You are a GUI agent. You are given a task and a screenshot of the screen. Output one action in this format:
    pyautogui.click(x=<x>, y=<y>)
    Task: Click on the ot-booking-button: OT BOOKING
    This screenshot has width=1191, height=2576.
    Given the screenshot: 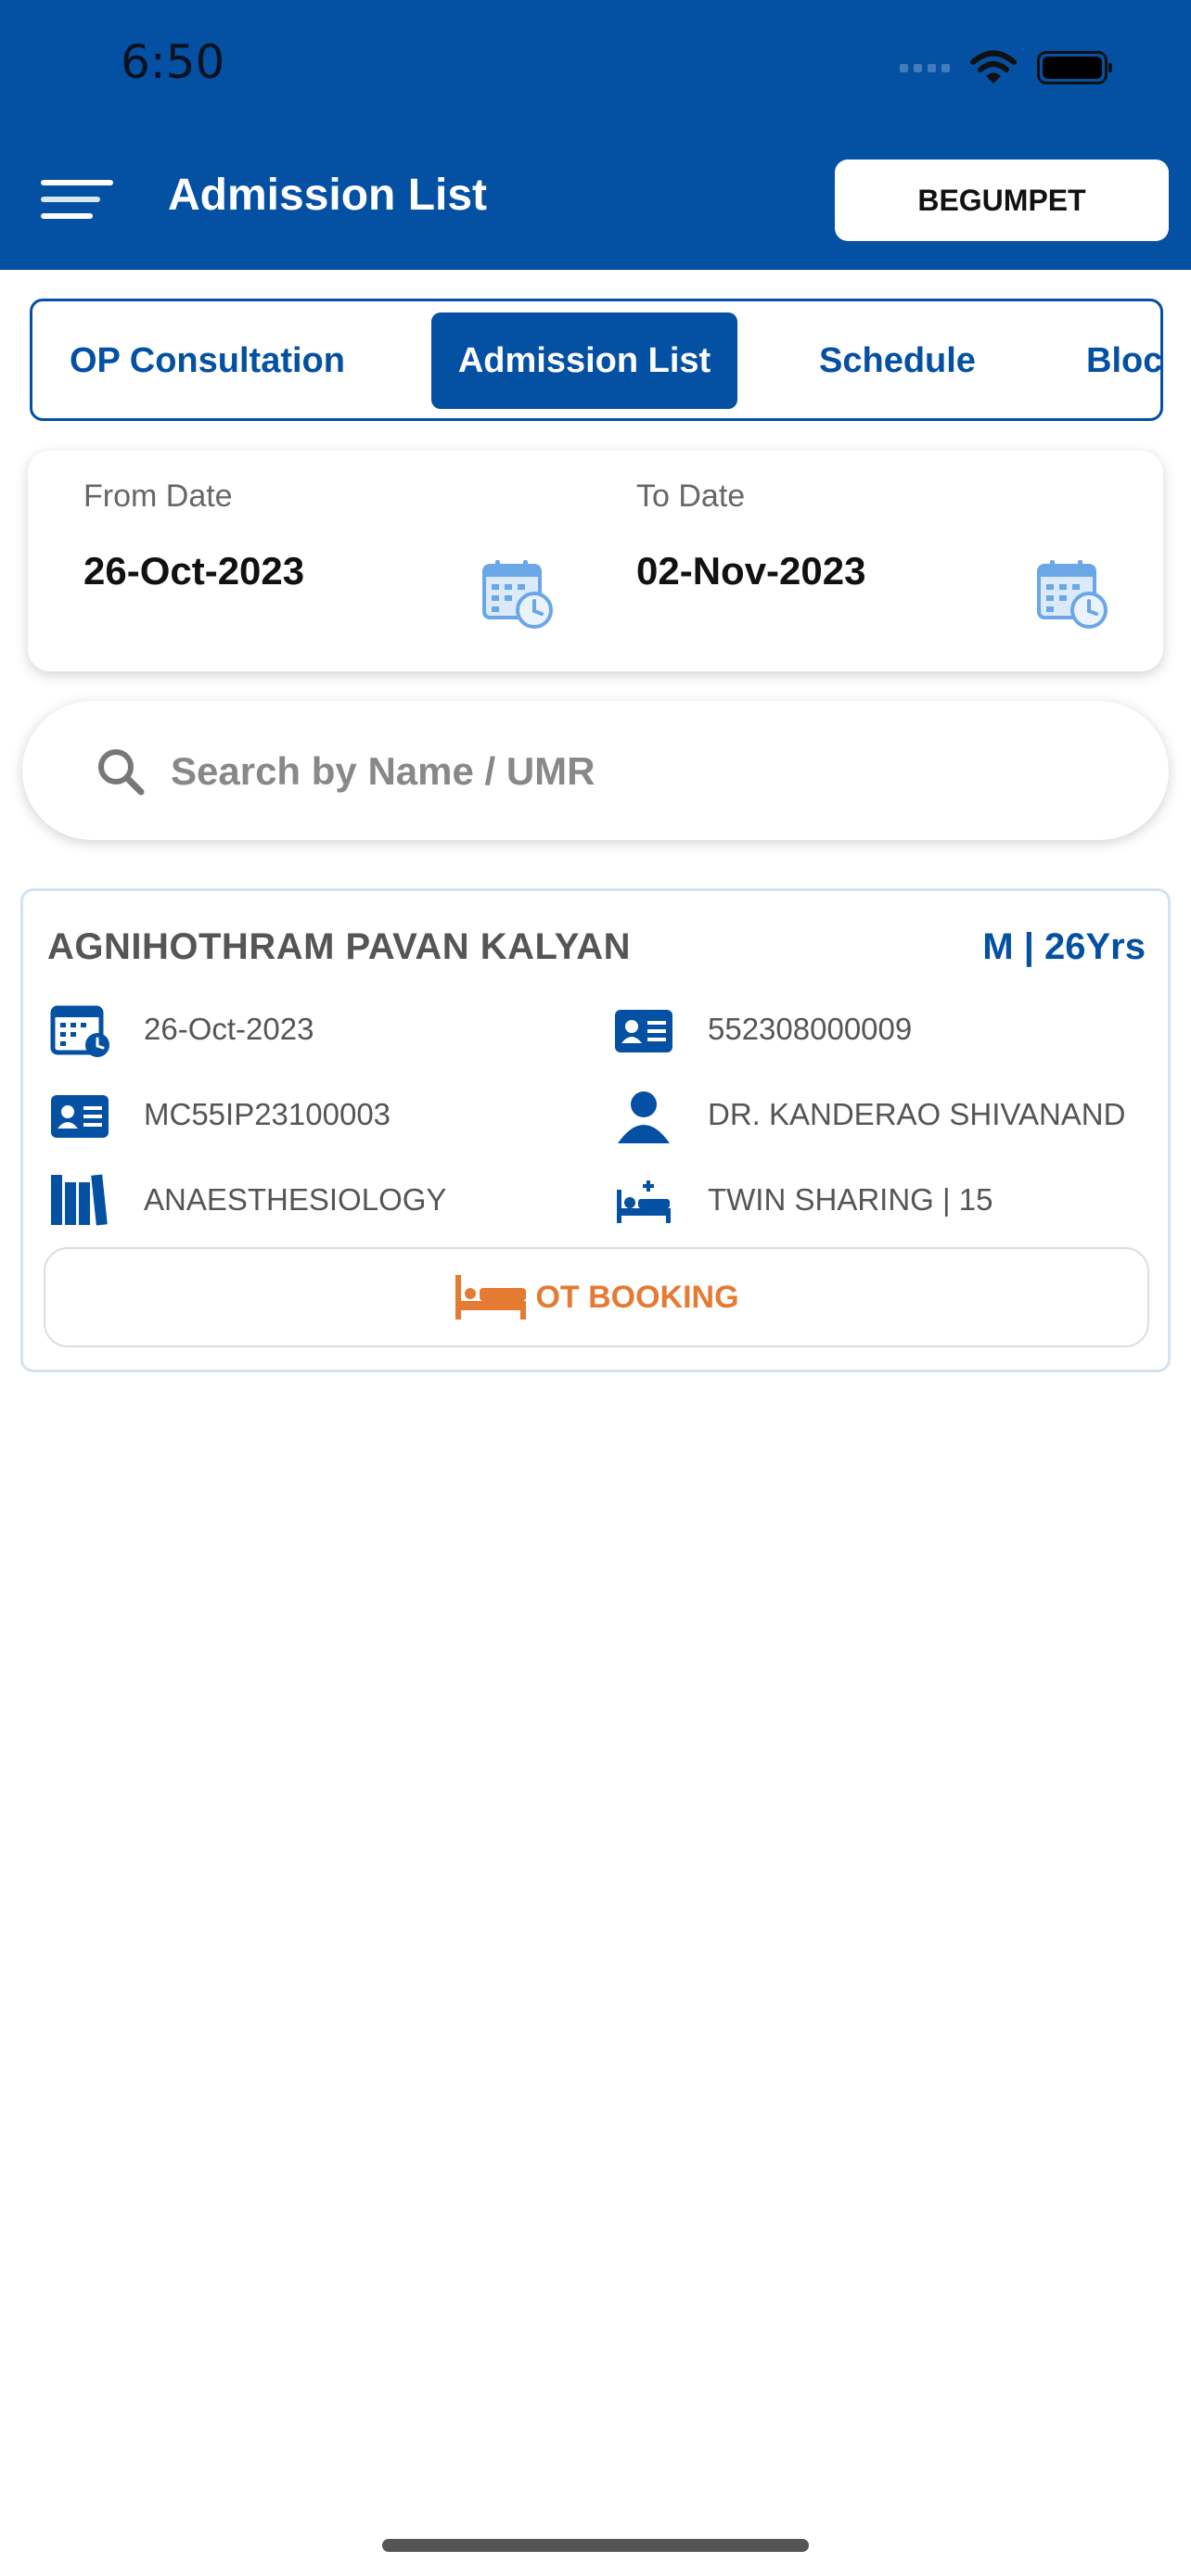 What is the action you would take?
    pyautogui.click(x=597, y=1297)
    